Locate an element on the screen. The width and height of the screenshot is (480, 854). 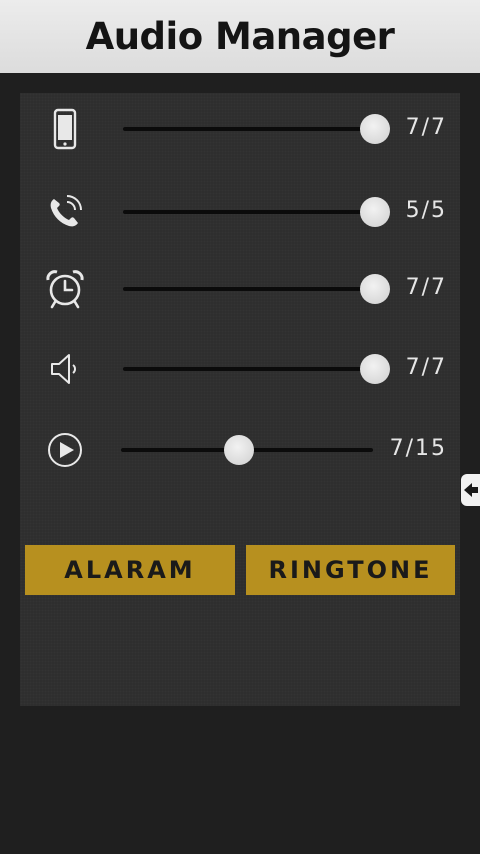
volume-row-alarm: 7/7 is located at coordinates (240, 289).